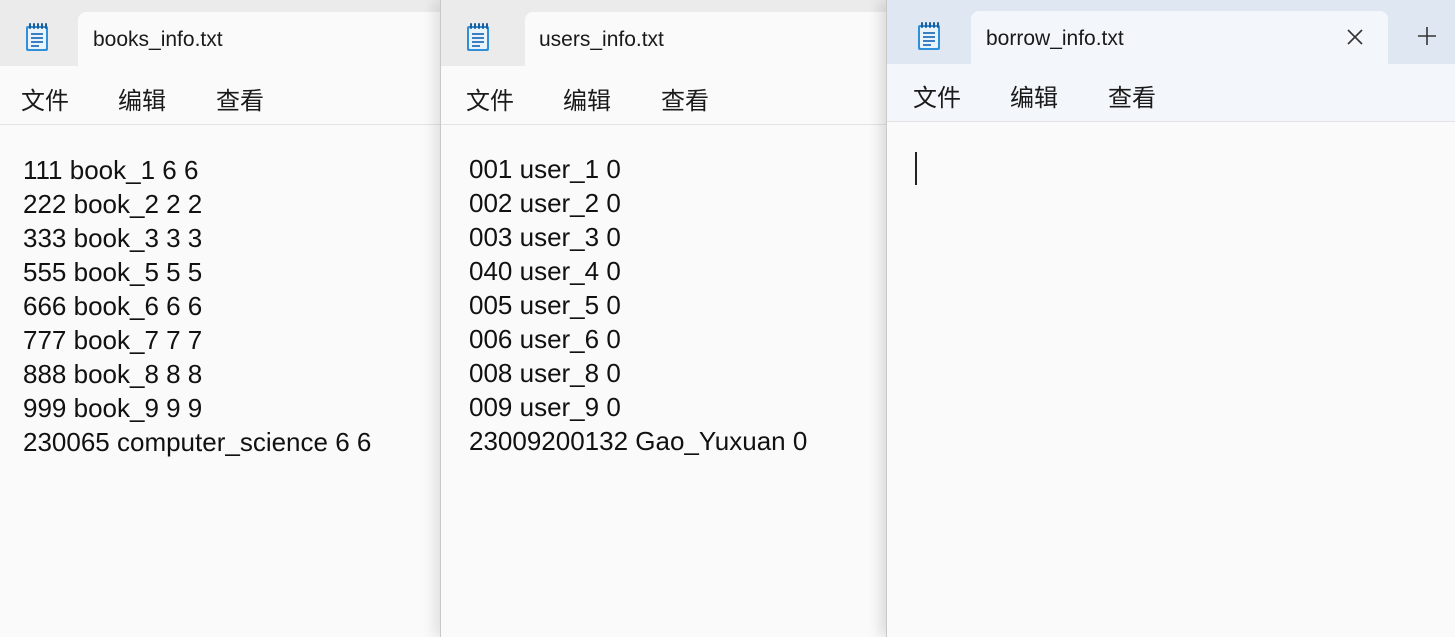 This screenshot has width=1455, height=637. What do you see at coordinates (113, 272) in the screenshot?
I see `text-line: 555 book_5 5 5` at bounding box center [113, 272].